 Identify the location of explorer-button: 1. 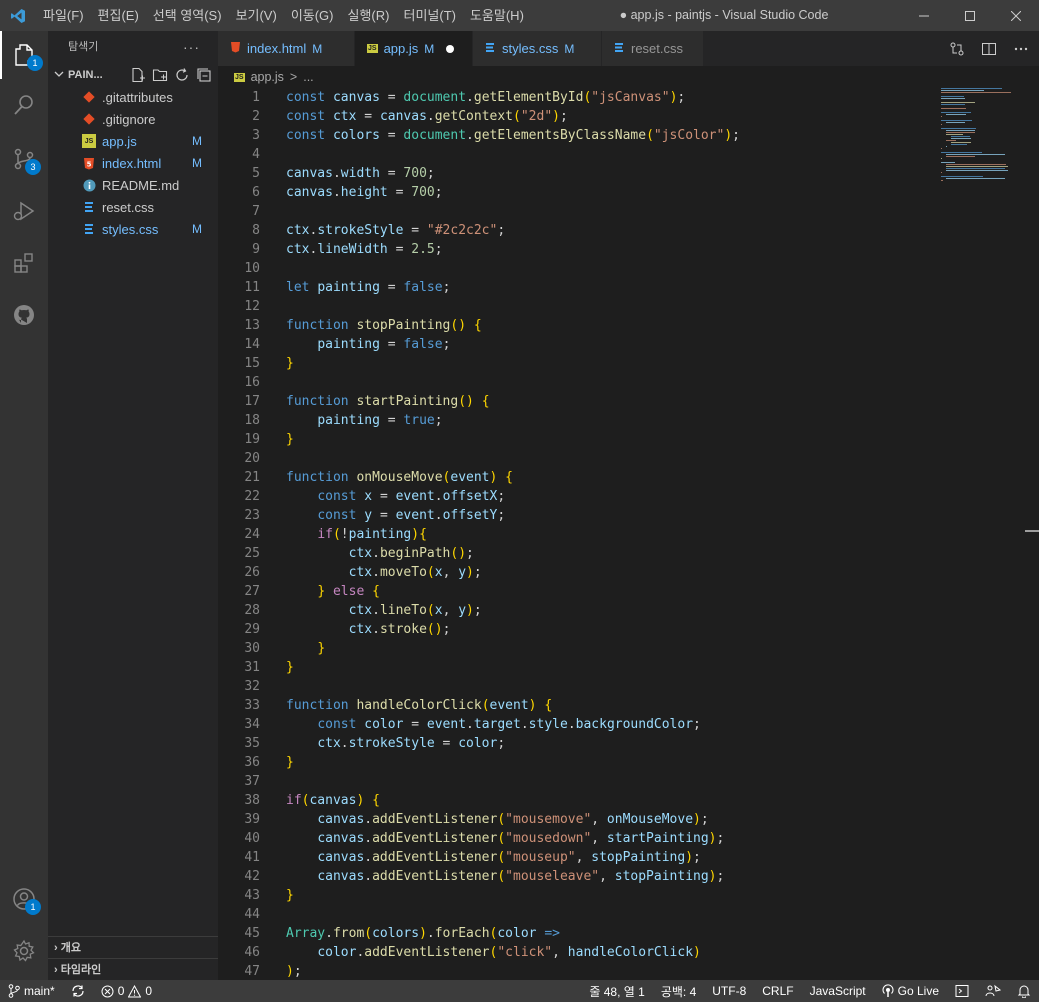
(24, 55).